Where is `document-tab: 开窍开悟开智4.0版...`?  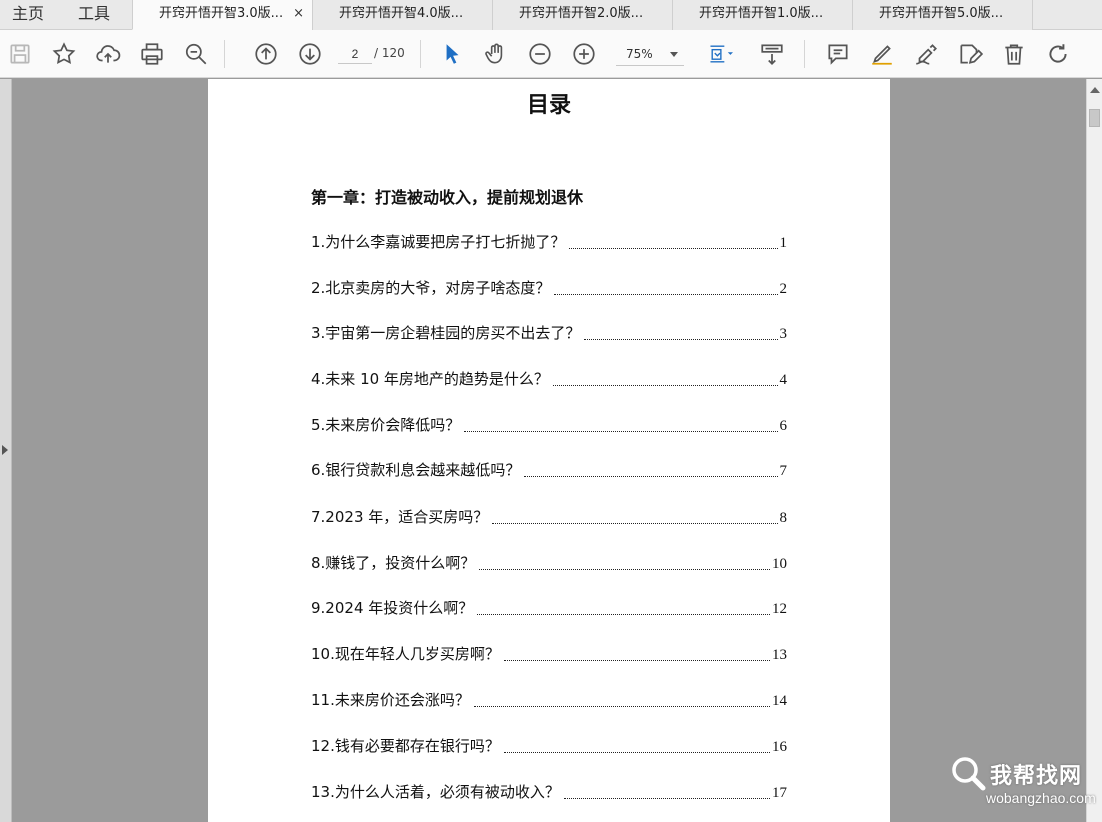
document-tab: 开窍开悟开智4.0版... is located at coordinates (402, 15).